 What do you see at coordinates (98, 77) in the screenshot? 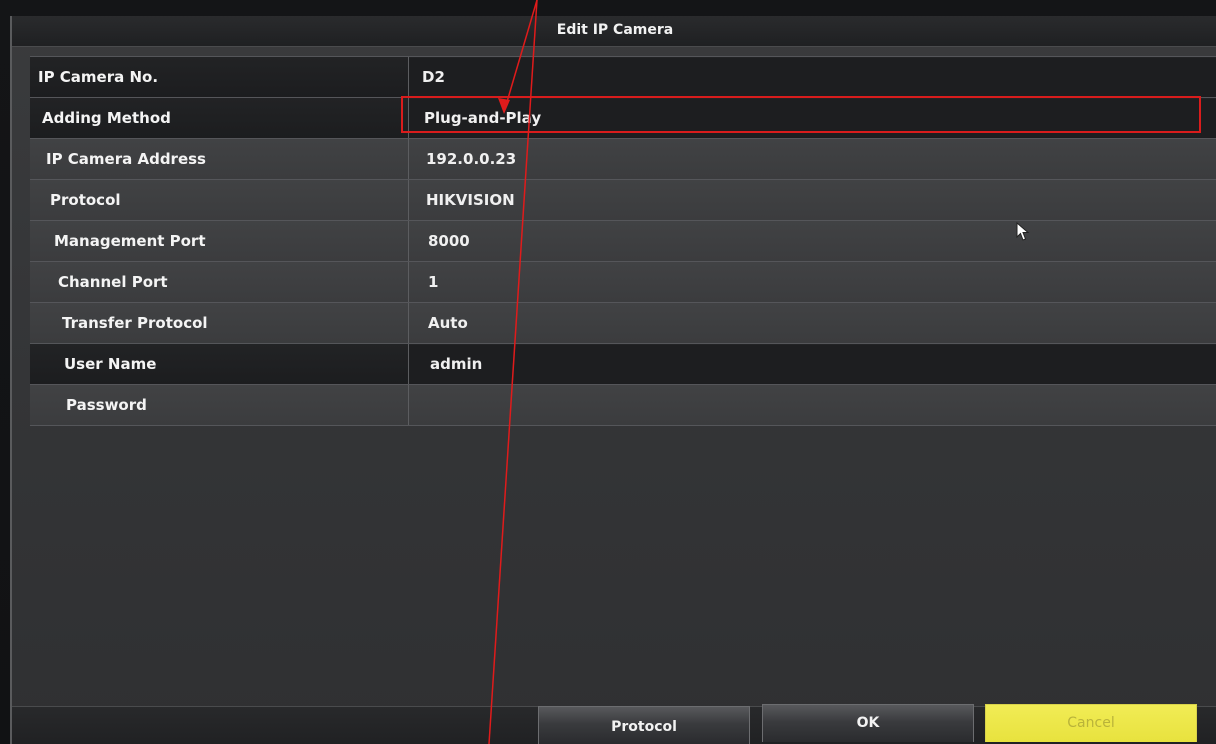
I see `label-ip-camera-no: IP Camera No.` at bounding box center [98, 77].